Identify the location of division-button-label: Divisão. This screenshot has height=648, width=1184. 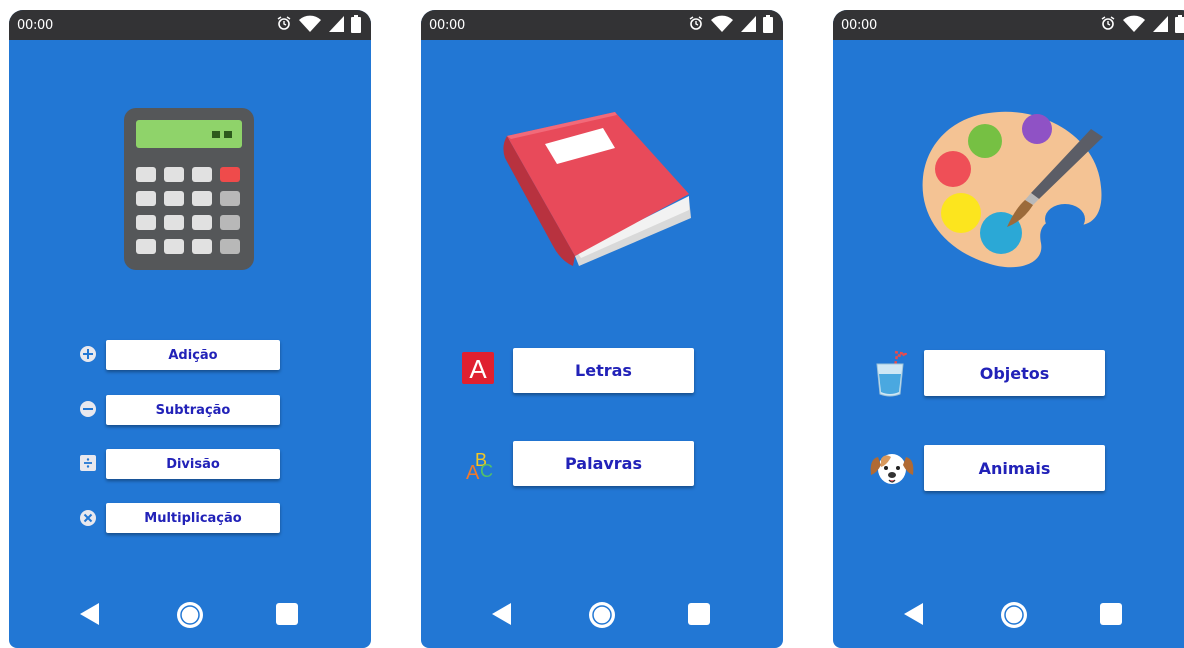
(193, 464).